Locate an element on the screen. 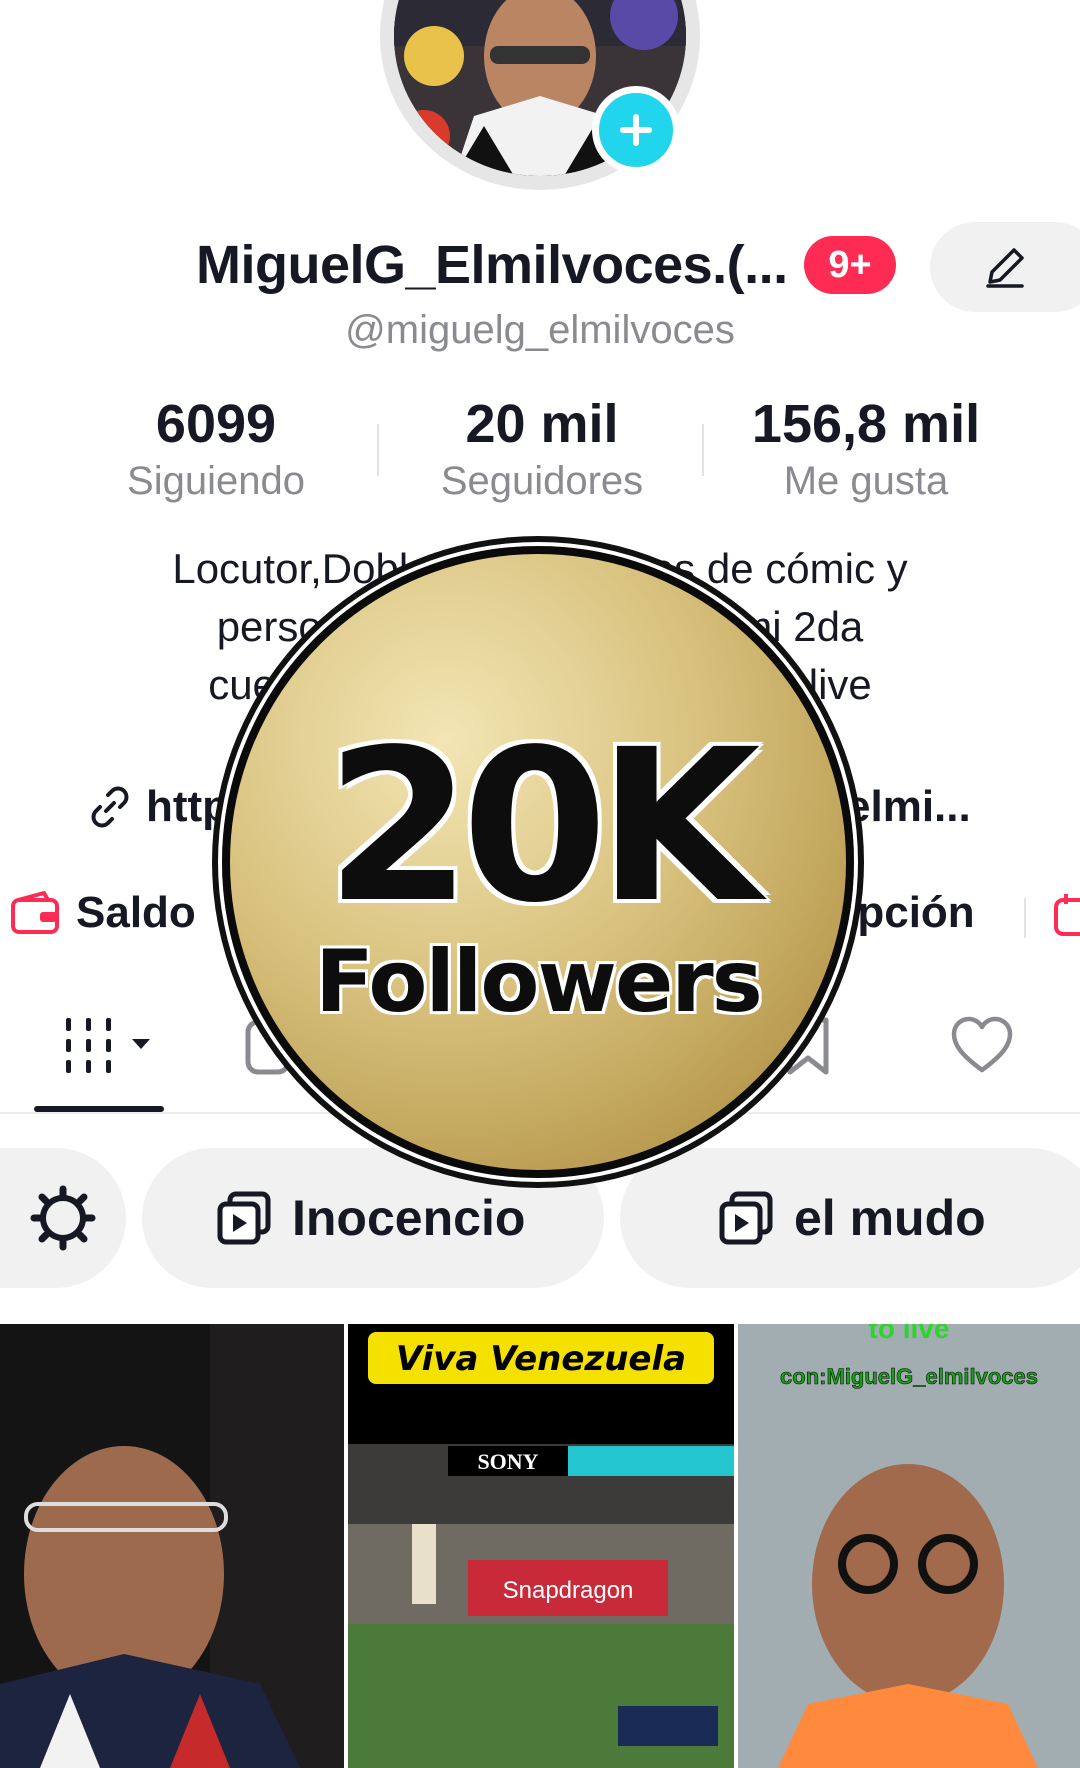 The height and width of the screenshot is (1768, 1080). gear-icon is located at coordinates (63, 1218).